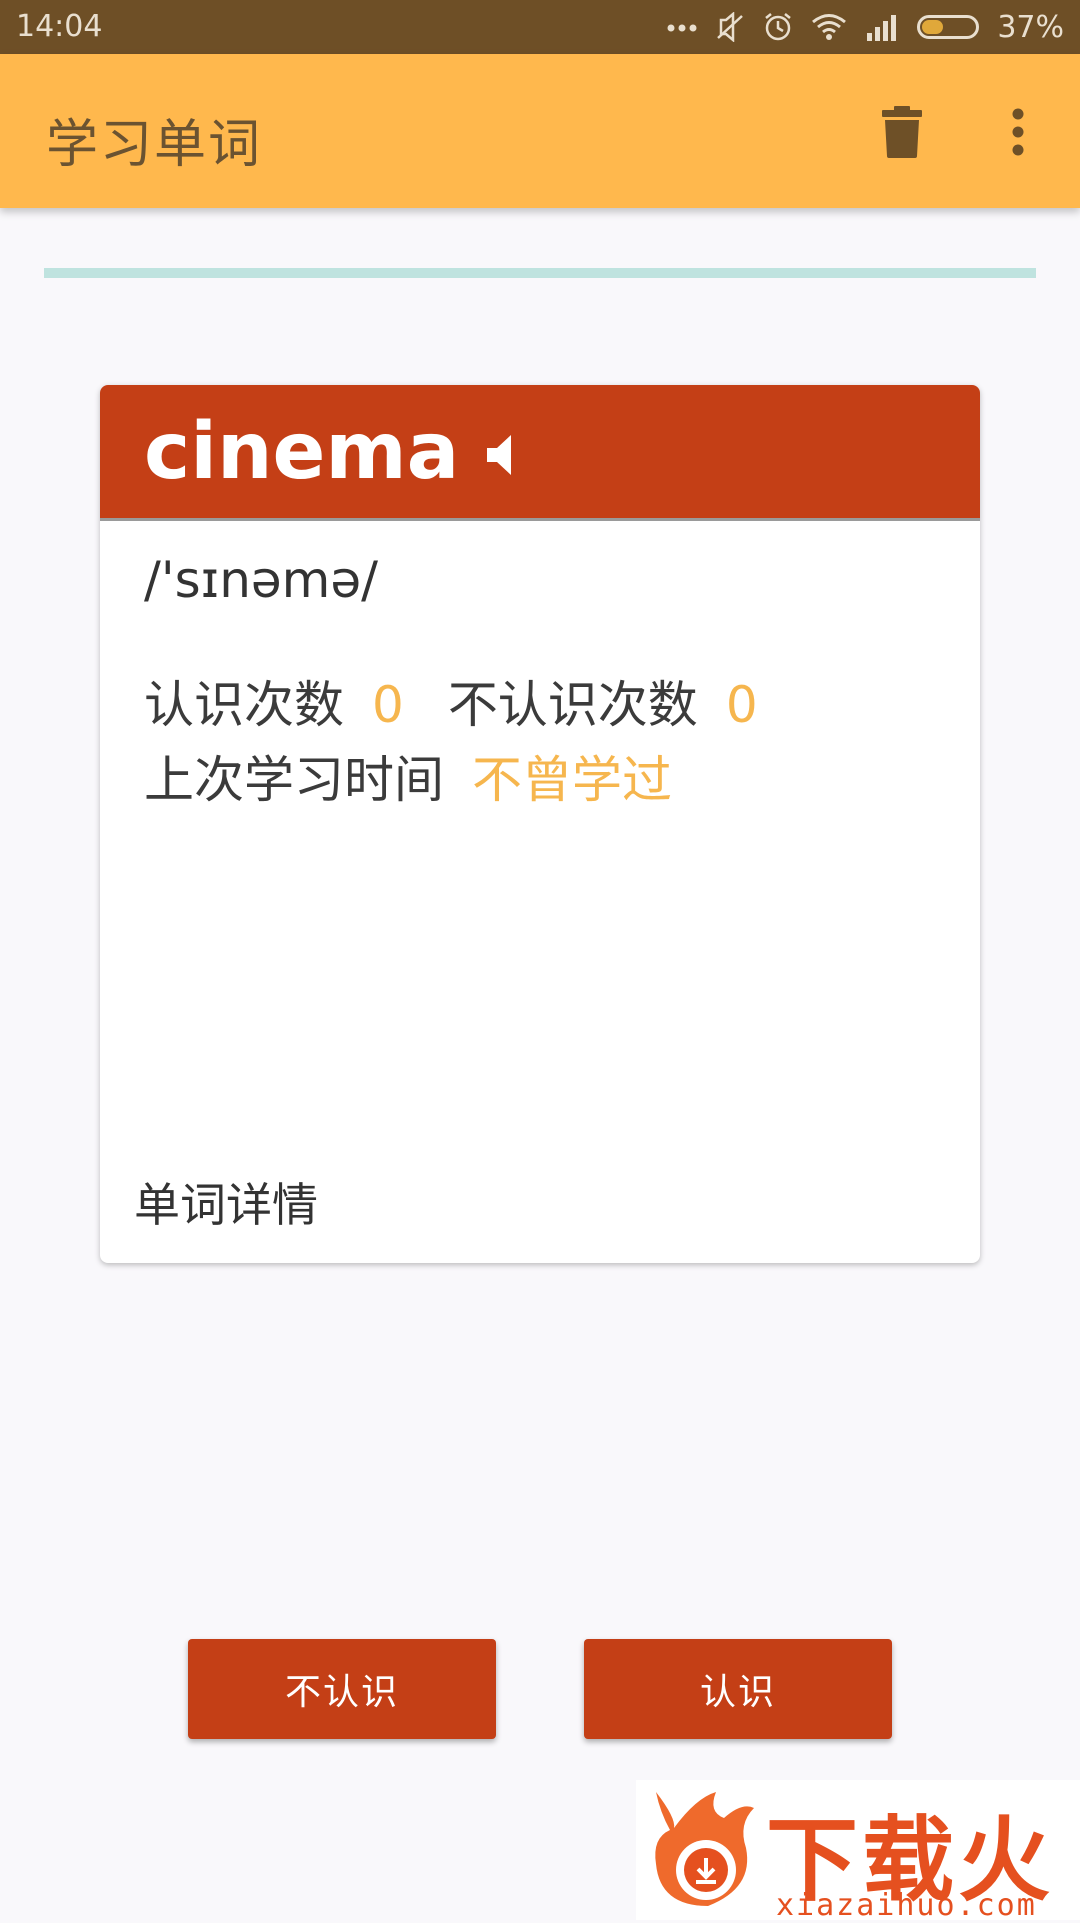  What do you see at coordinates (59, 26) in the screenshot?
I see `status-time: 14:04` at bounding box center [59, 26].